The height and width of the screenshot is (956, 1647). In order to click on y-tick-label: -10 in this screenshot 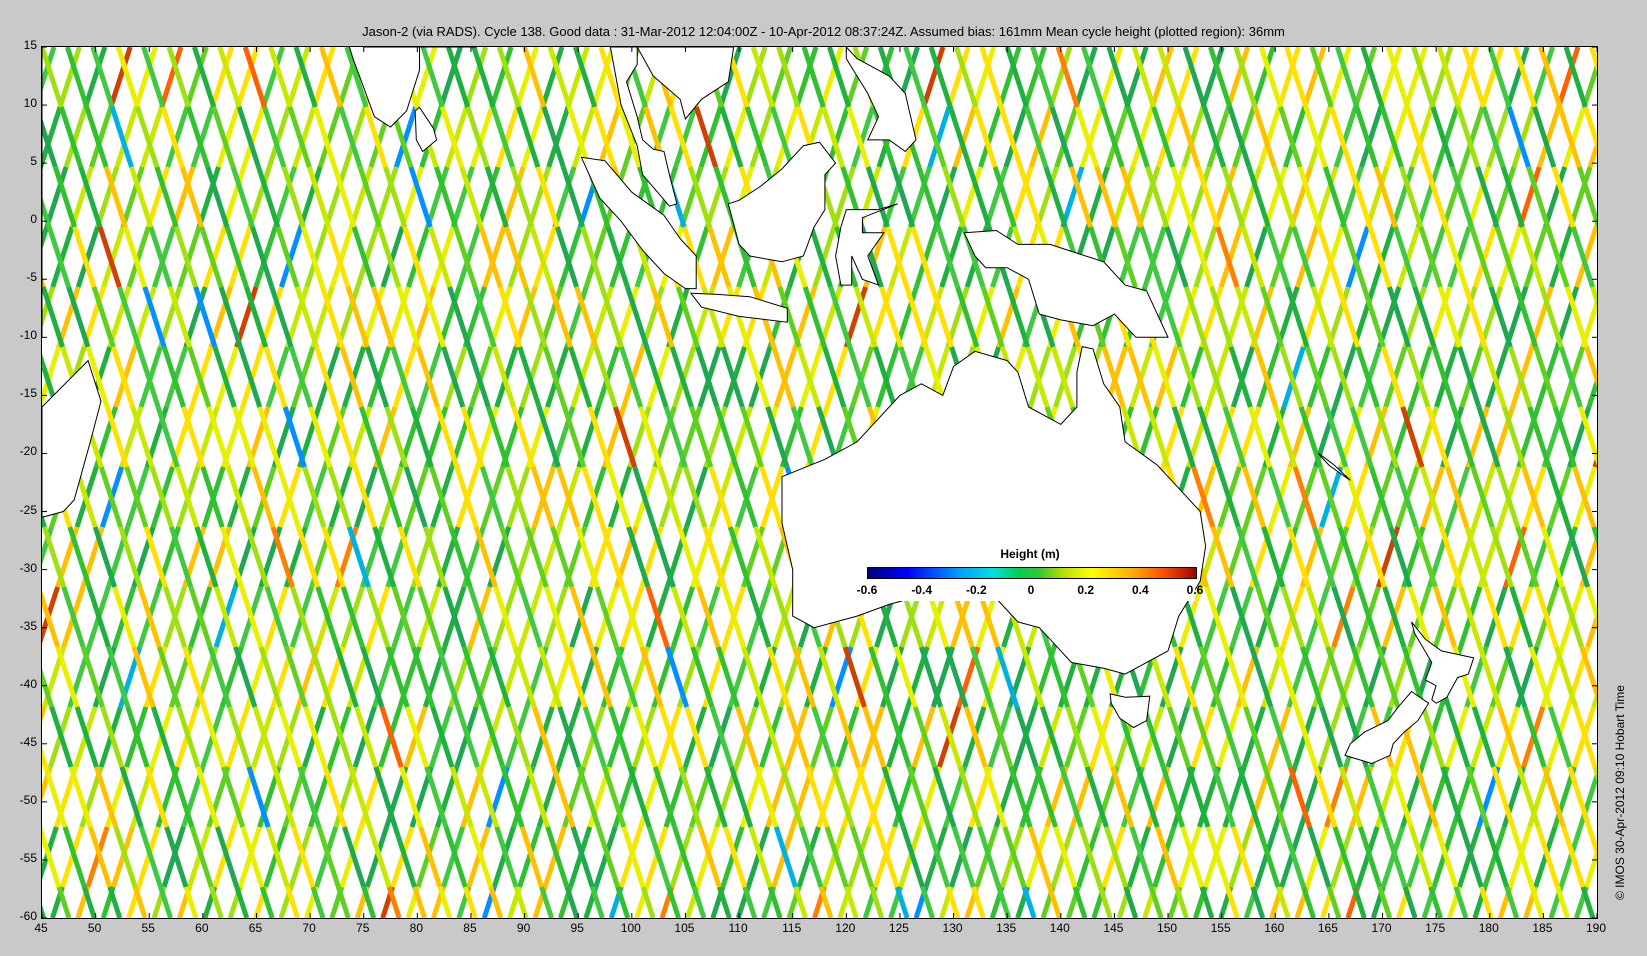, I will do `click(28, 335)`.